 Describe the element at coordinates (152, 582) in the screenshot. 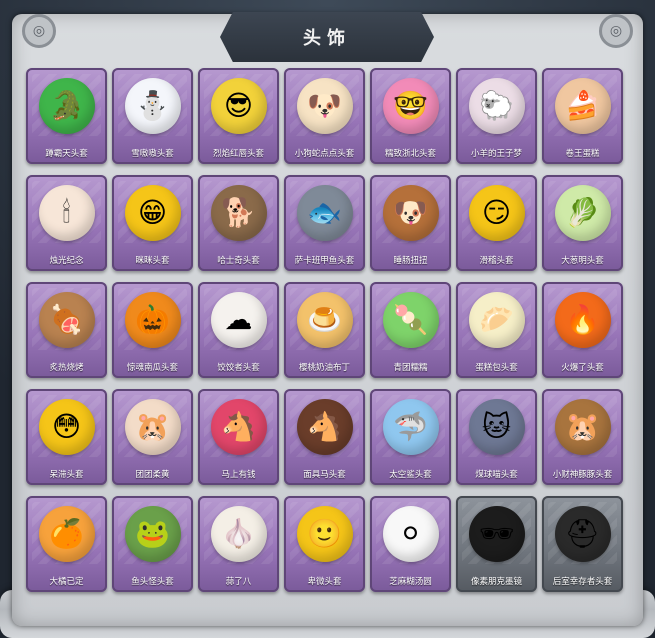

I see `headwear-name: 鱼头怪头套` at that location.